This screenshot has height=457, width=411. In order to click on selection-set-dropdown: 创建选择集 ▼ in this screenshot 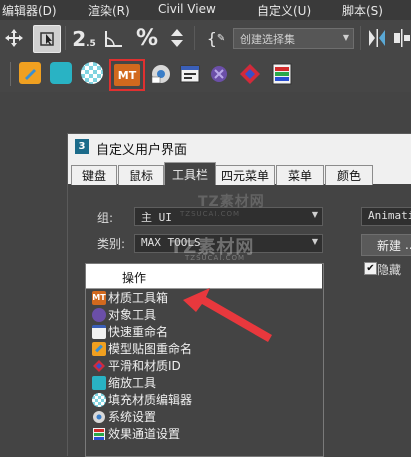, I will do `click(293, 38)`.